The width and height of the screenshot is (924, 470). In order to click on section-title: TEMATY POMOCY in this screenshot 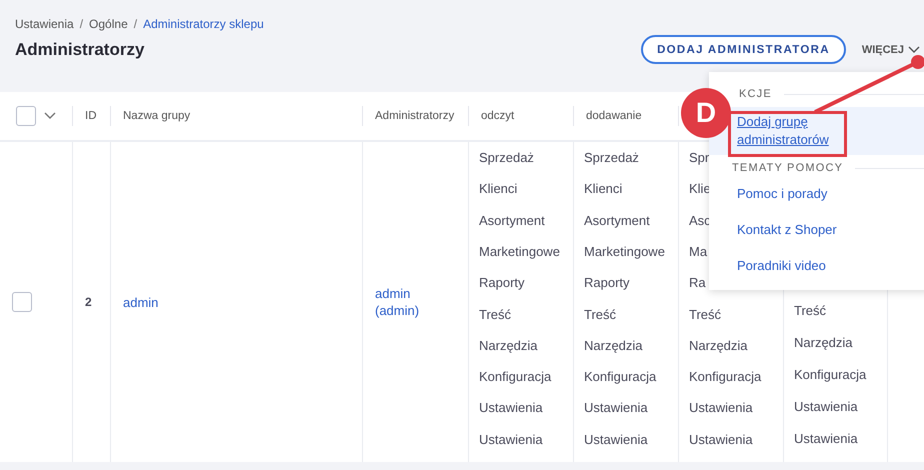, I will do `click(788, 168)`.